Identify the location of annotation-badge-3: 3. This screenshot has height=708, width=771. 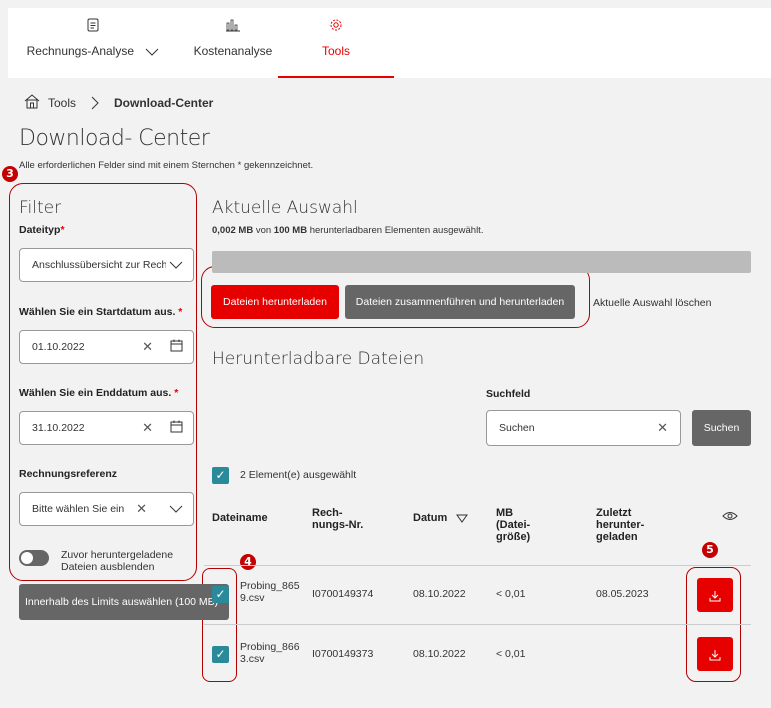
(10, 174).